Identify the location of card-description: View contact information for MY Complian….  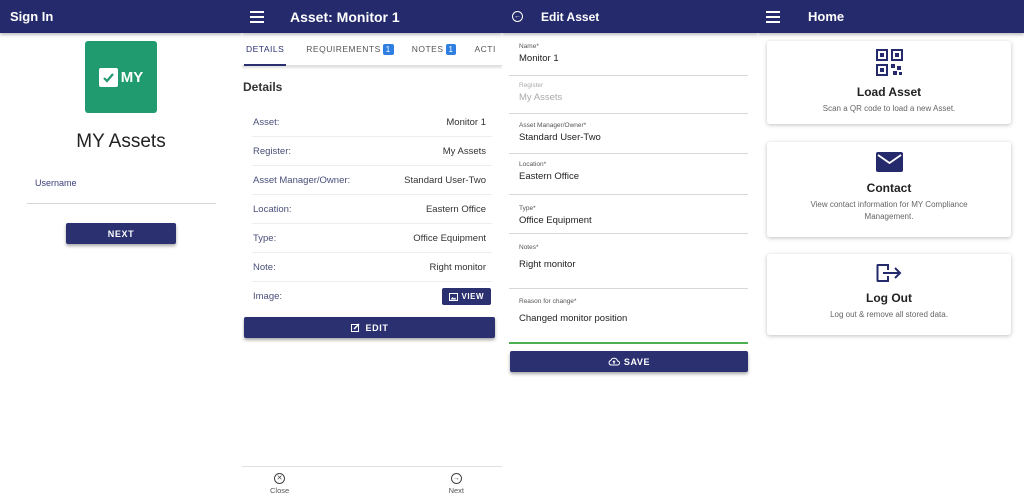
(889, 210).